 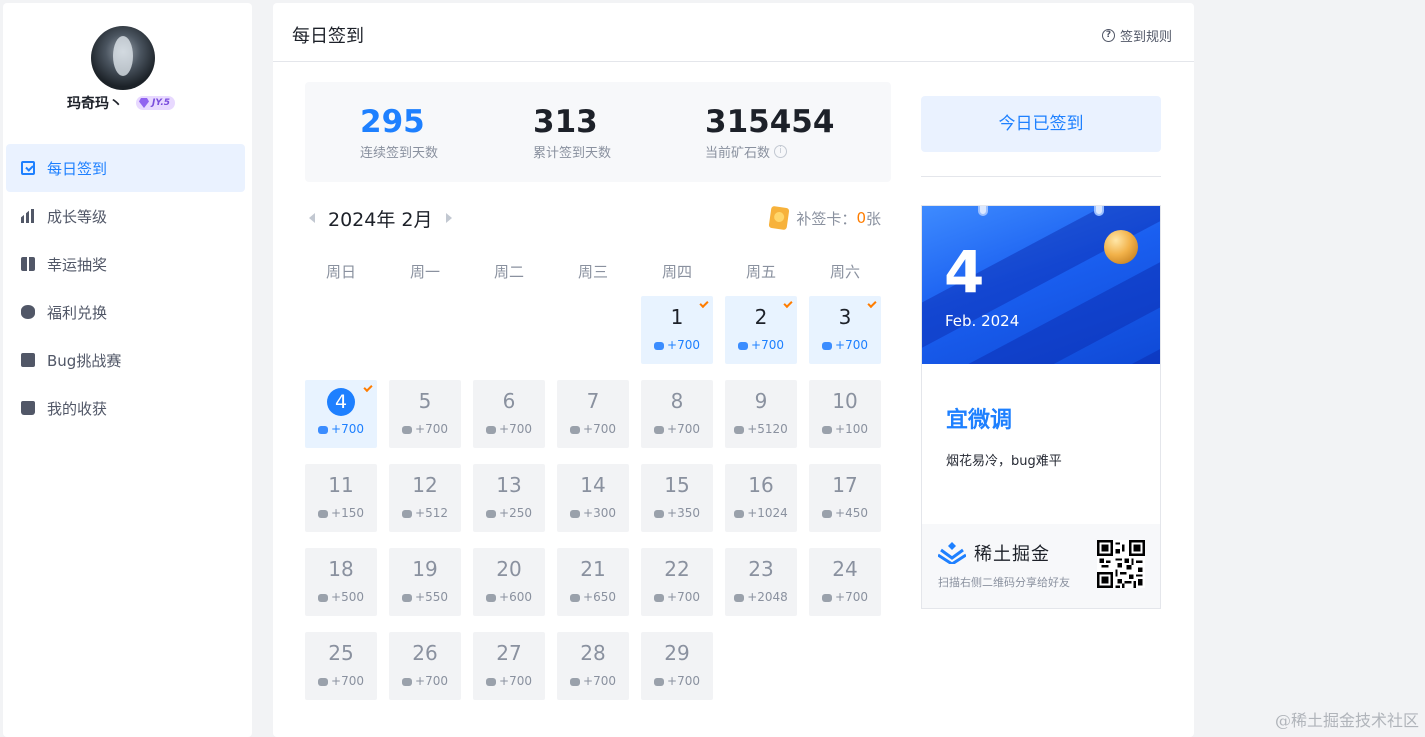 What do you see at coordinates (380, 220) in the screenshot?
I see `month-label: 2024年 2月` at bounding box center [380, 220].